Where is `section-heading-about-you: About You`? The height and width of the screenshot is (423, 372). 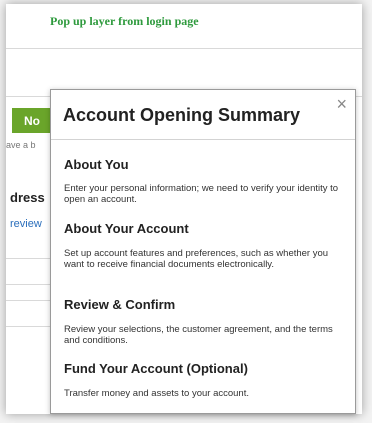
section-heading-about-you: About You is located at coordinates (96, 164).